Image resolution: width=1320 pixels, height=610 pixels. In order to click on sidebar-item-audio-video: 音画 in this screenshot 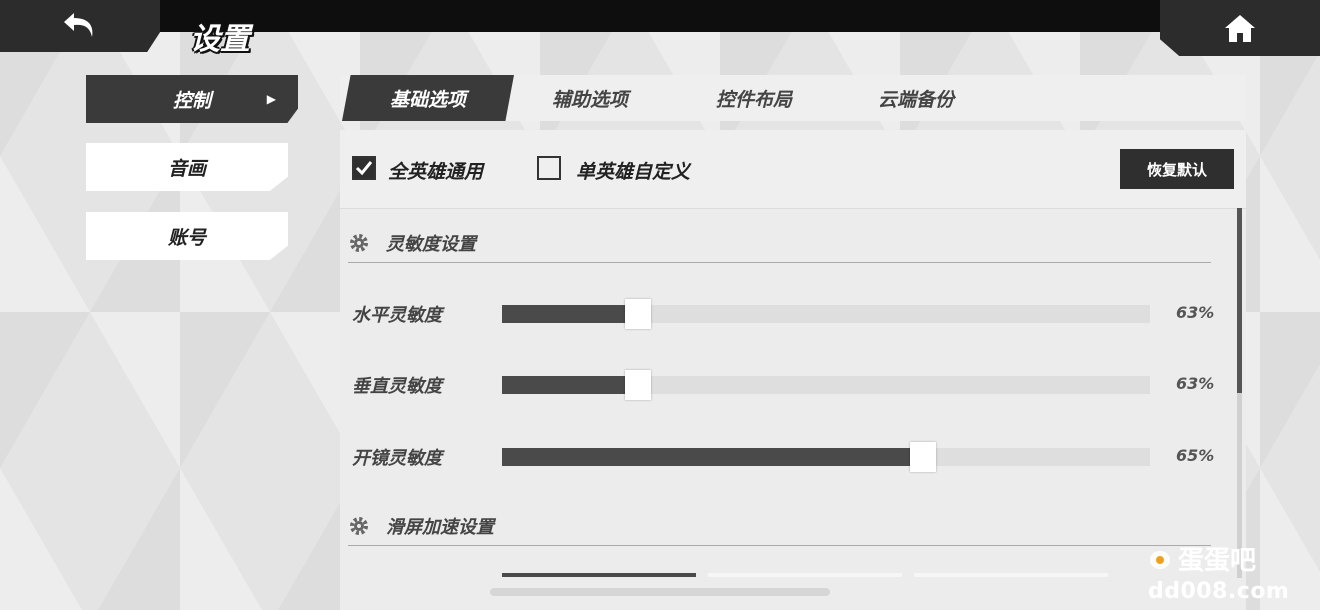, I will do `click(187, 167)`.